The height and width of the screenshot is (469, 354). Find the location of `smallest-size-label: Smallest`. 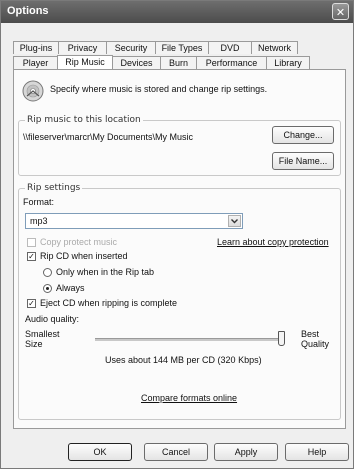

smallest-size-label: Smallest is located at coordinates (42, 334).